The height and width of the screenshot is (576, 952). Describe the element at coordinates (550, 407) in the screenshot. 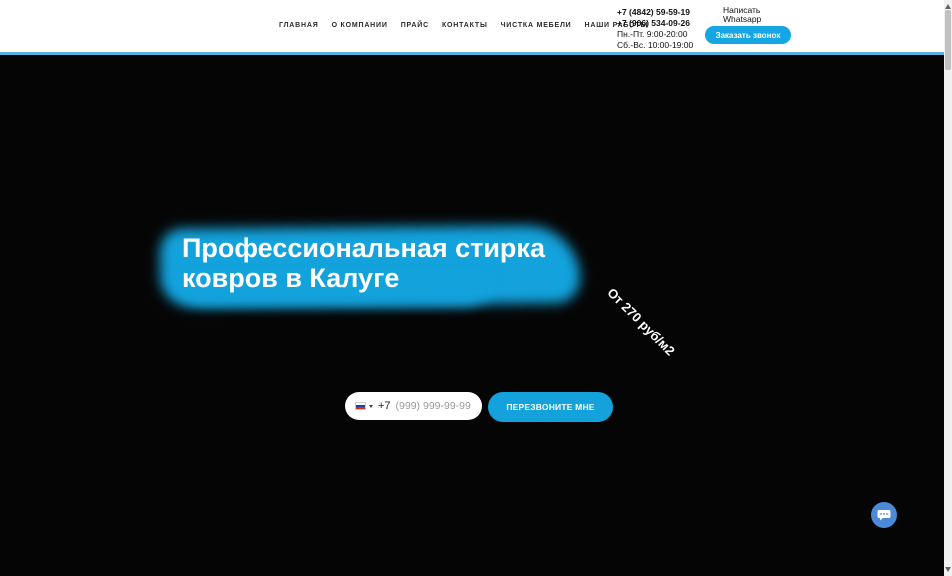

I see `call-me-button: ПЕРЕЗВОНИТЕ МНЕ` at that location.